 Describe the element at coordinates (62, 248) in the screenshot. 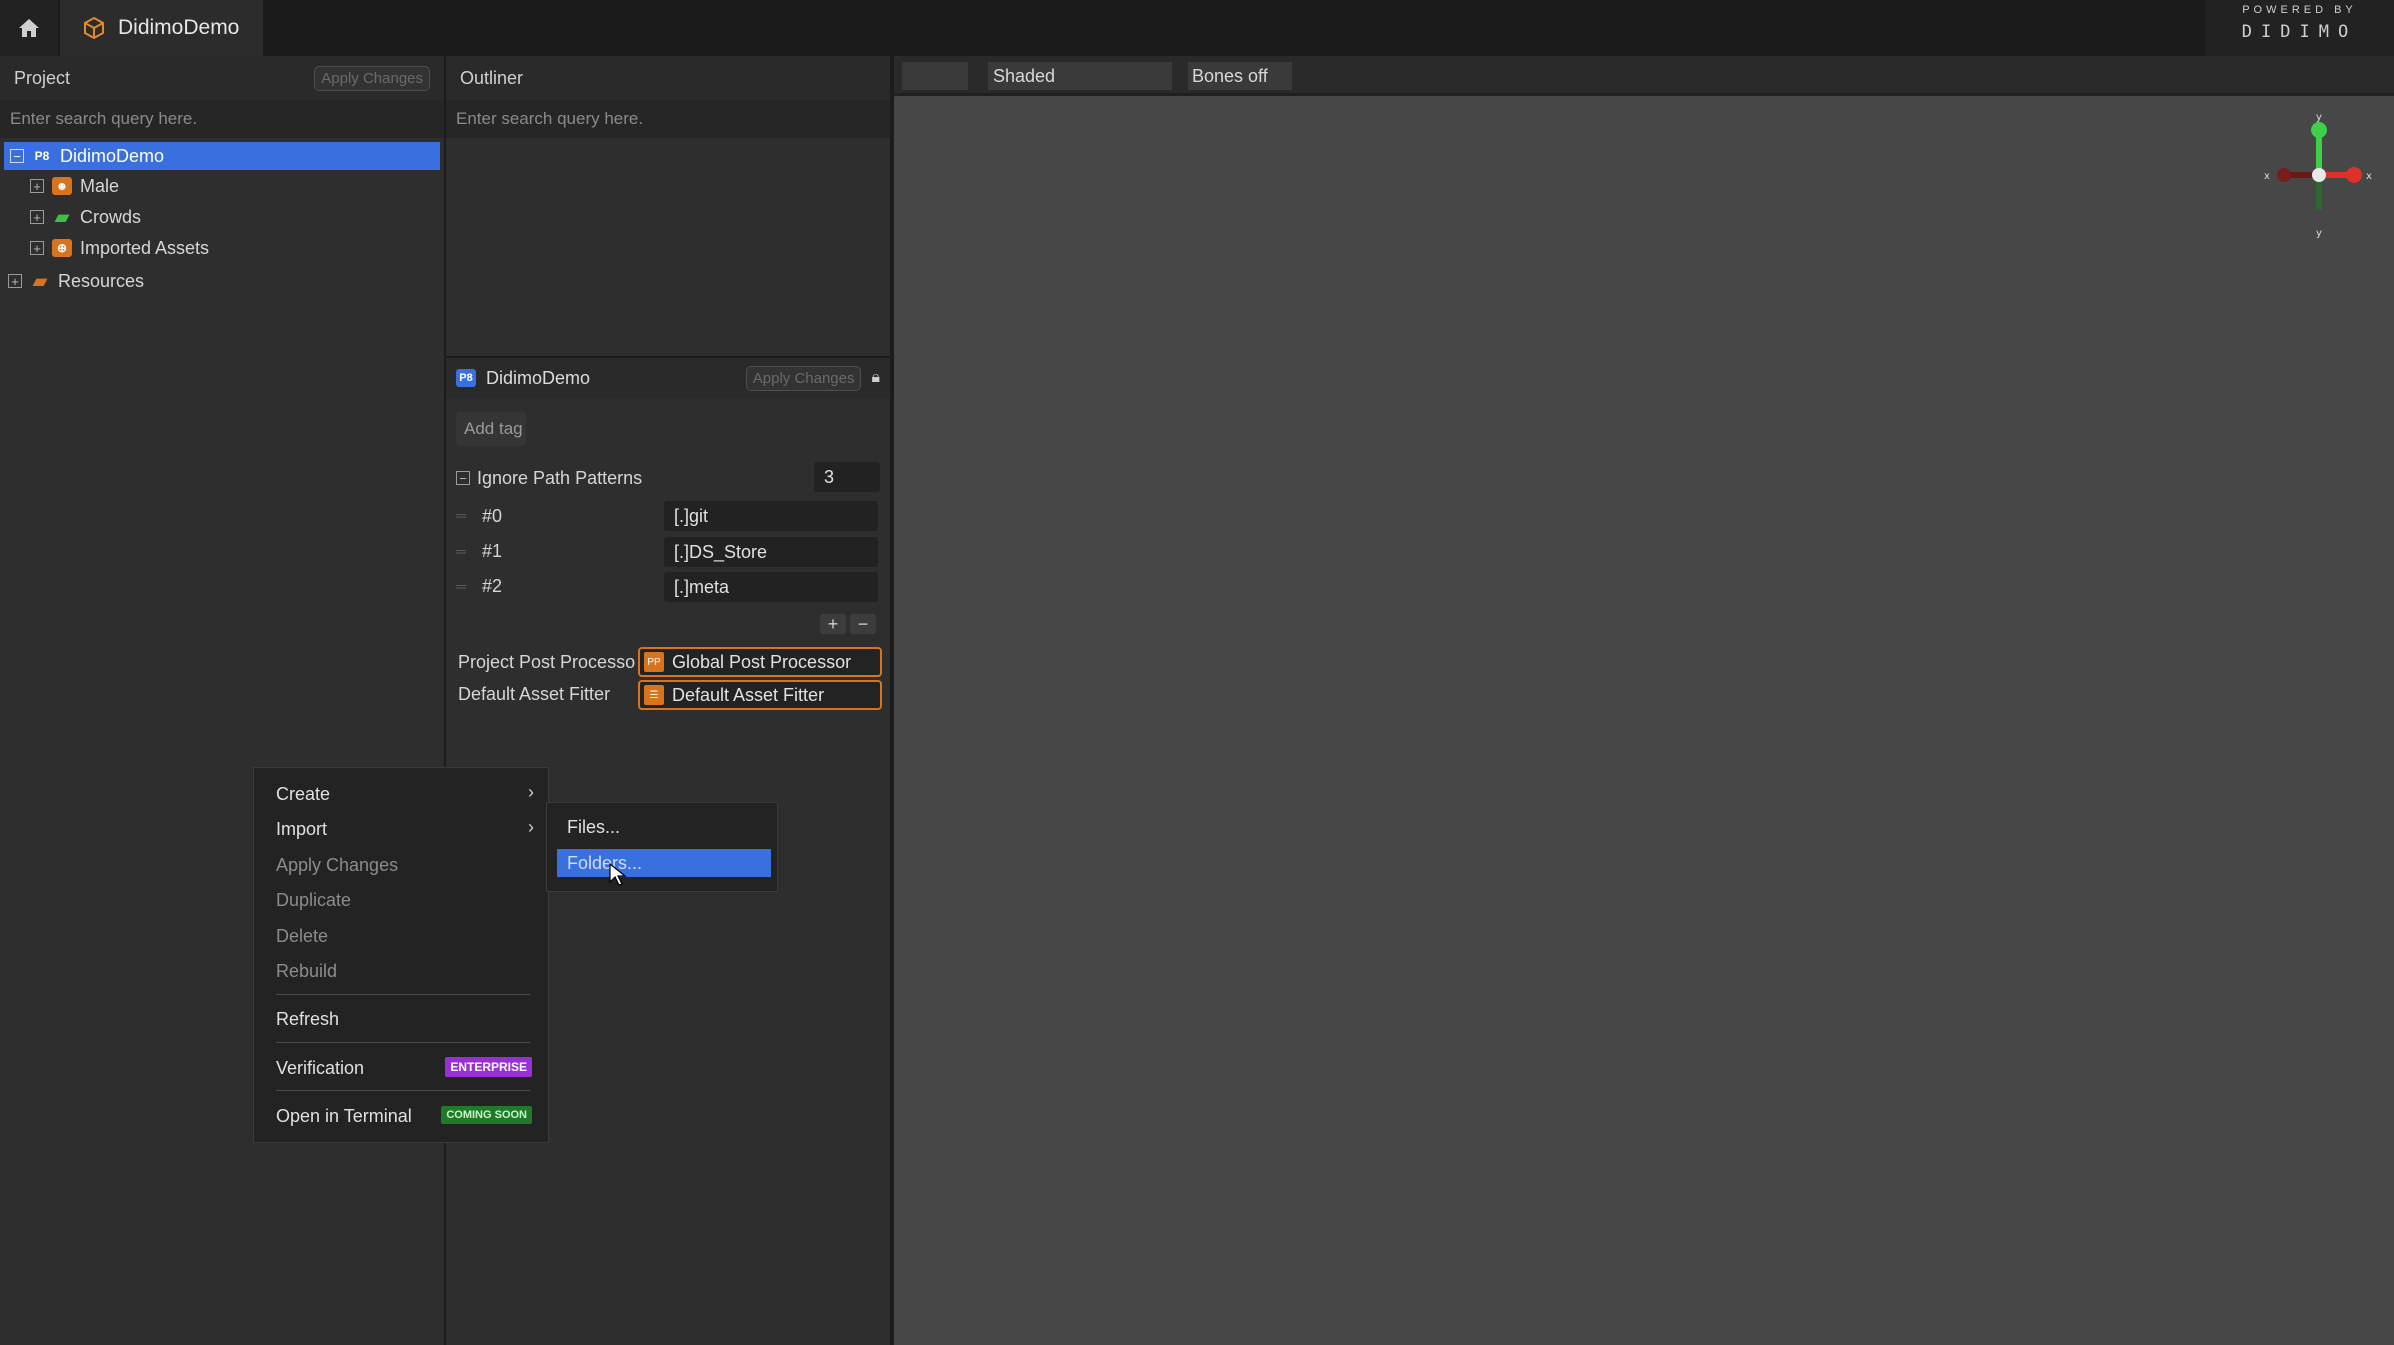

I see `import-icon: ⊕` at that location.